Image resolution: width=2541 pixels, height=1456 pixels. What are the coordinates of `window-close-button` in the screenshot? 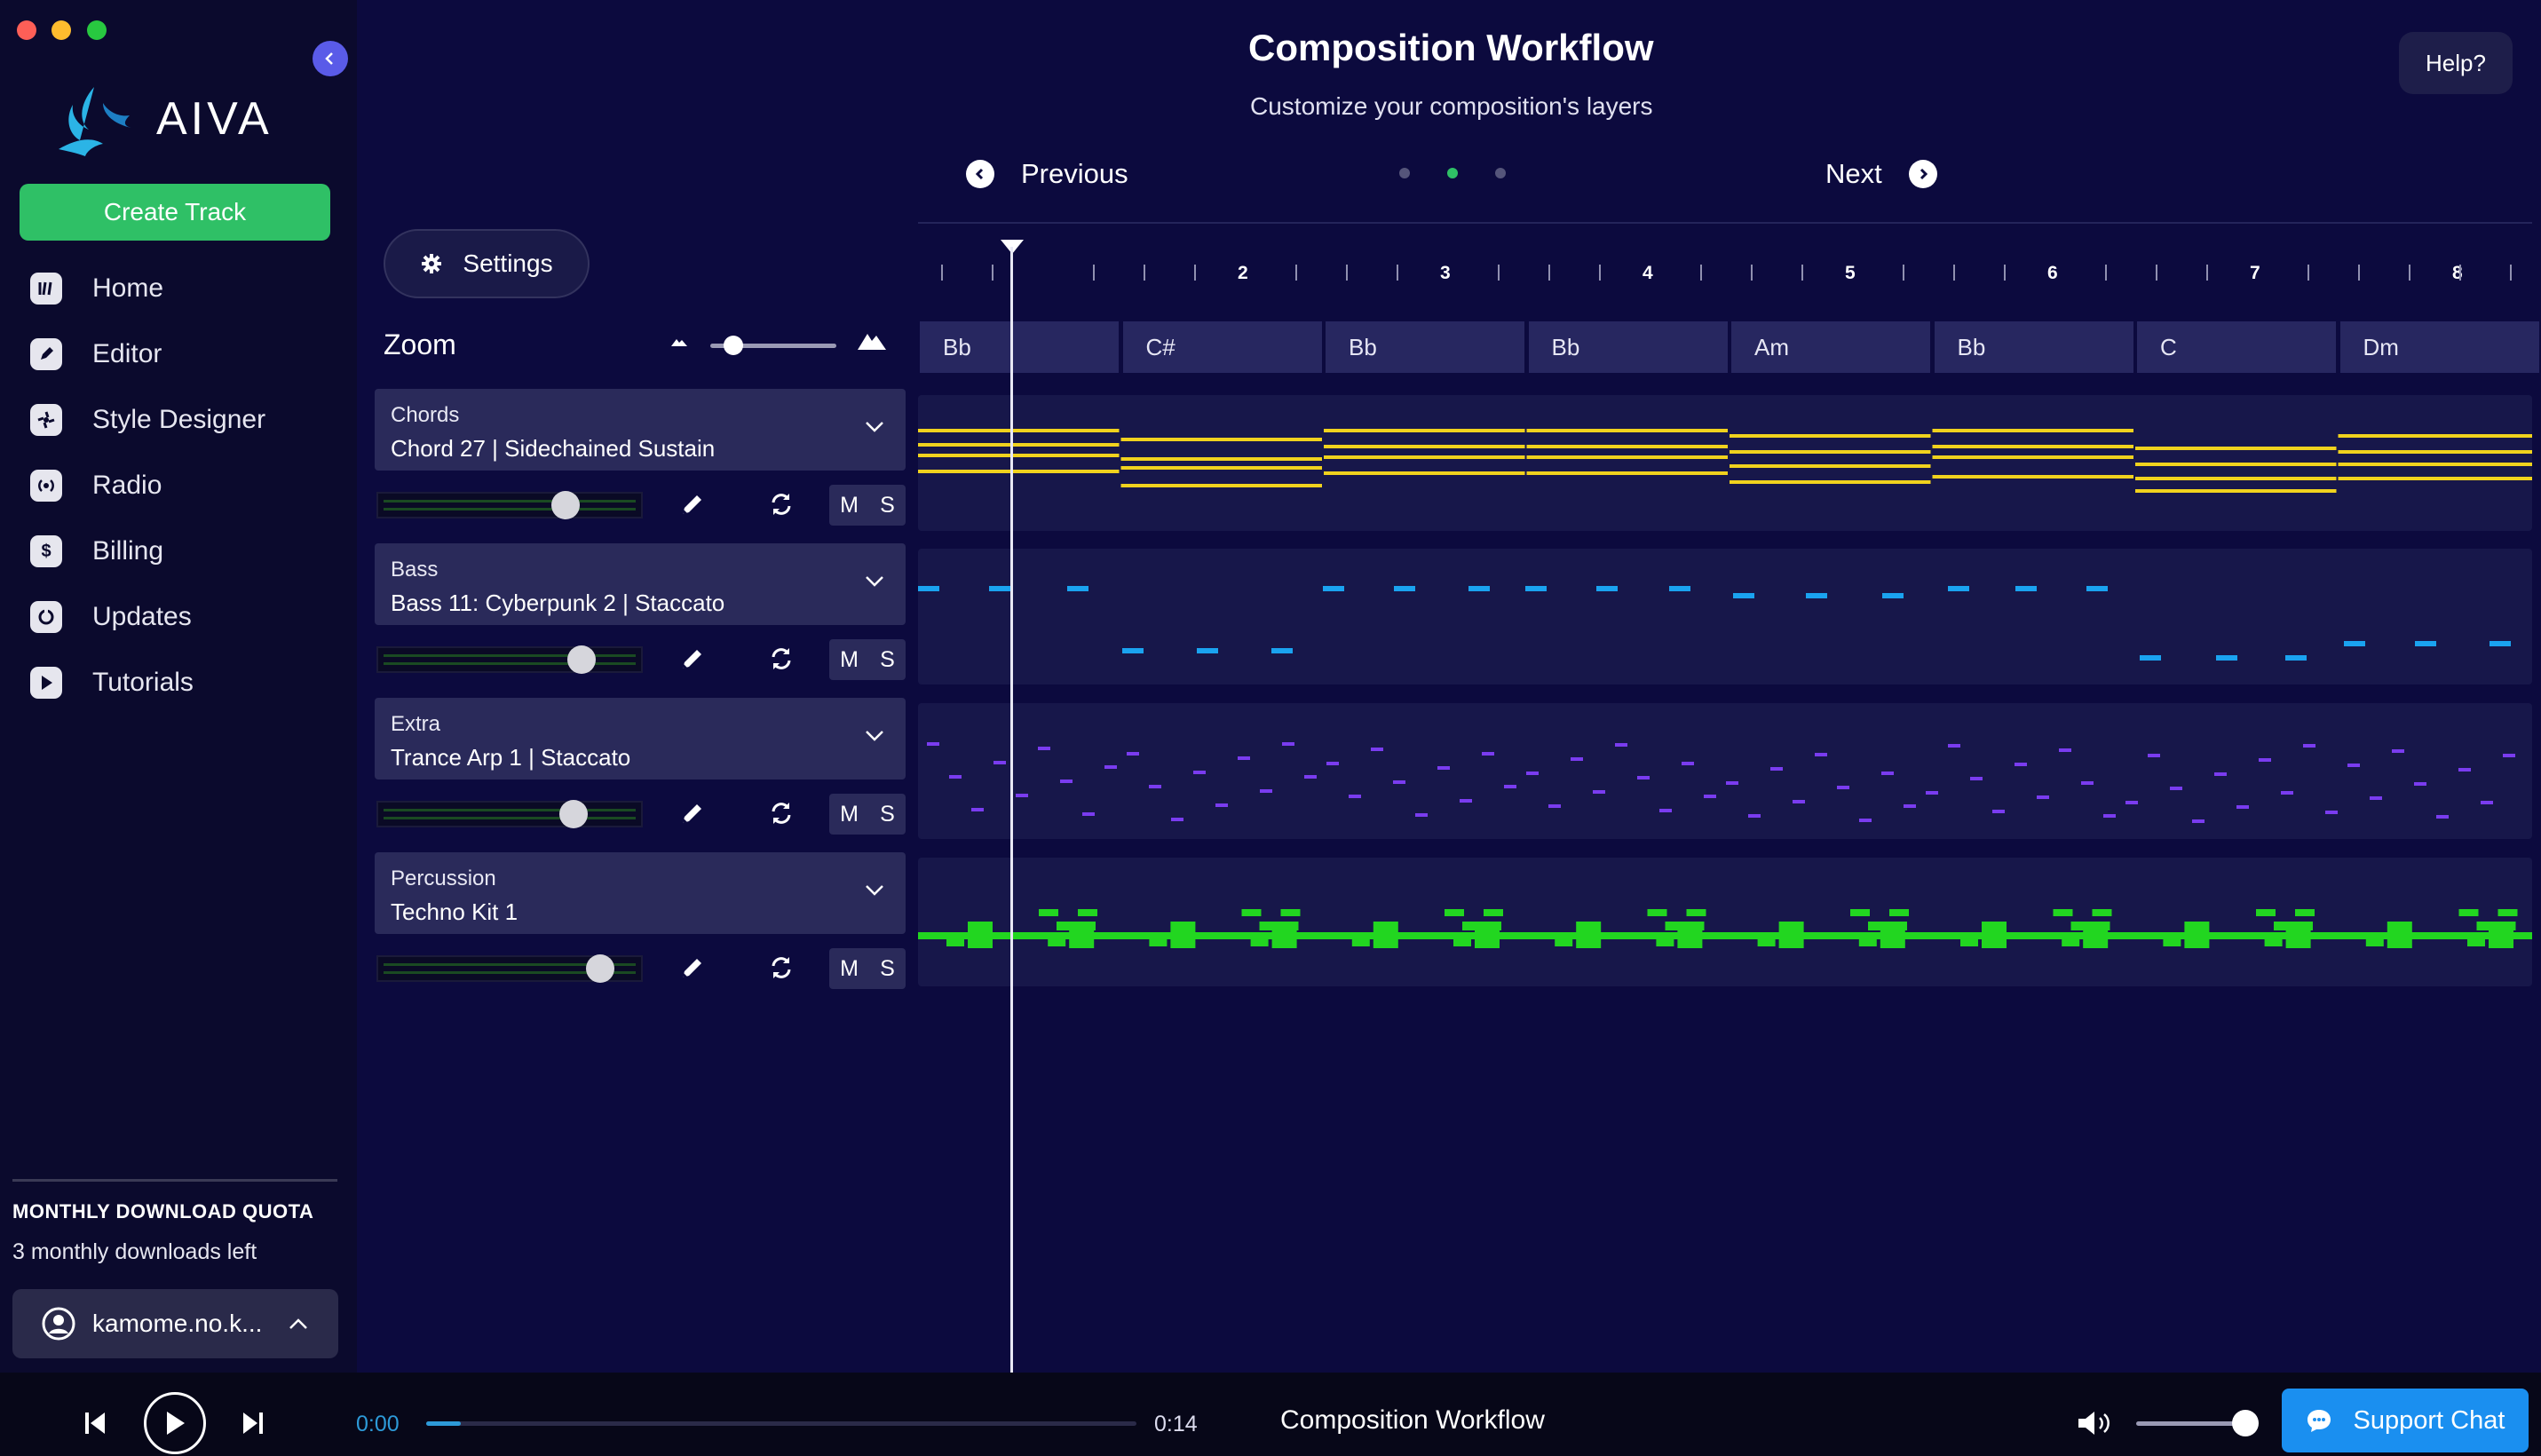 It's located at (26, 30).